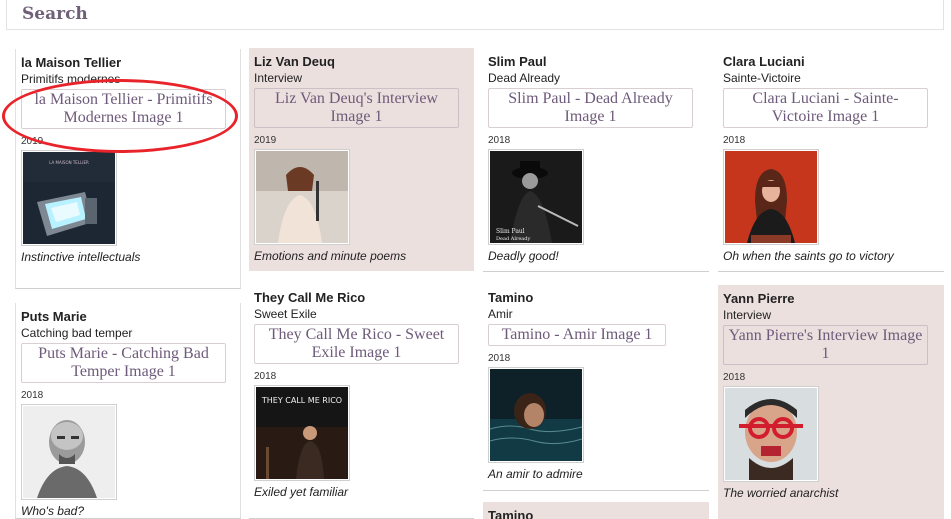 The width and height of the screenshot is (951, 519). What do you see at coordinates (294, 61) in the screenshot?
I see `artist-name: Liz Van Deuq` at bounding box center [294, 61].